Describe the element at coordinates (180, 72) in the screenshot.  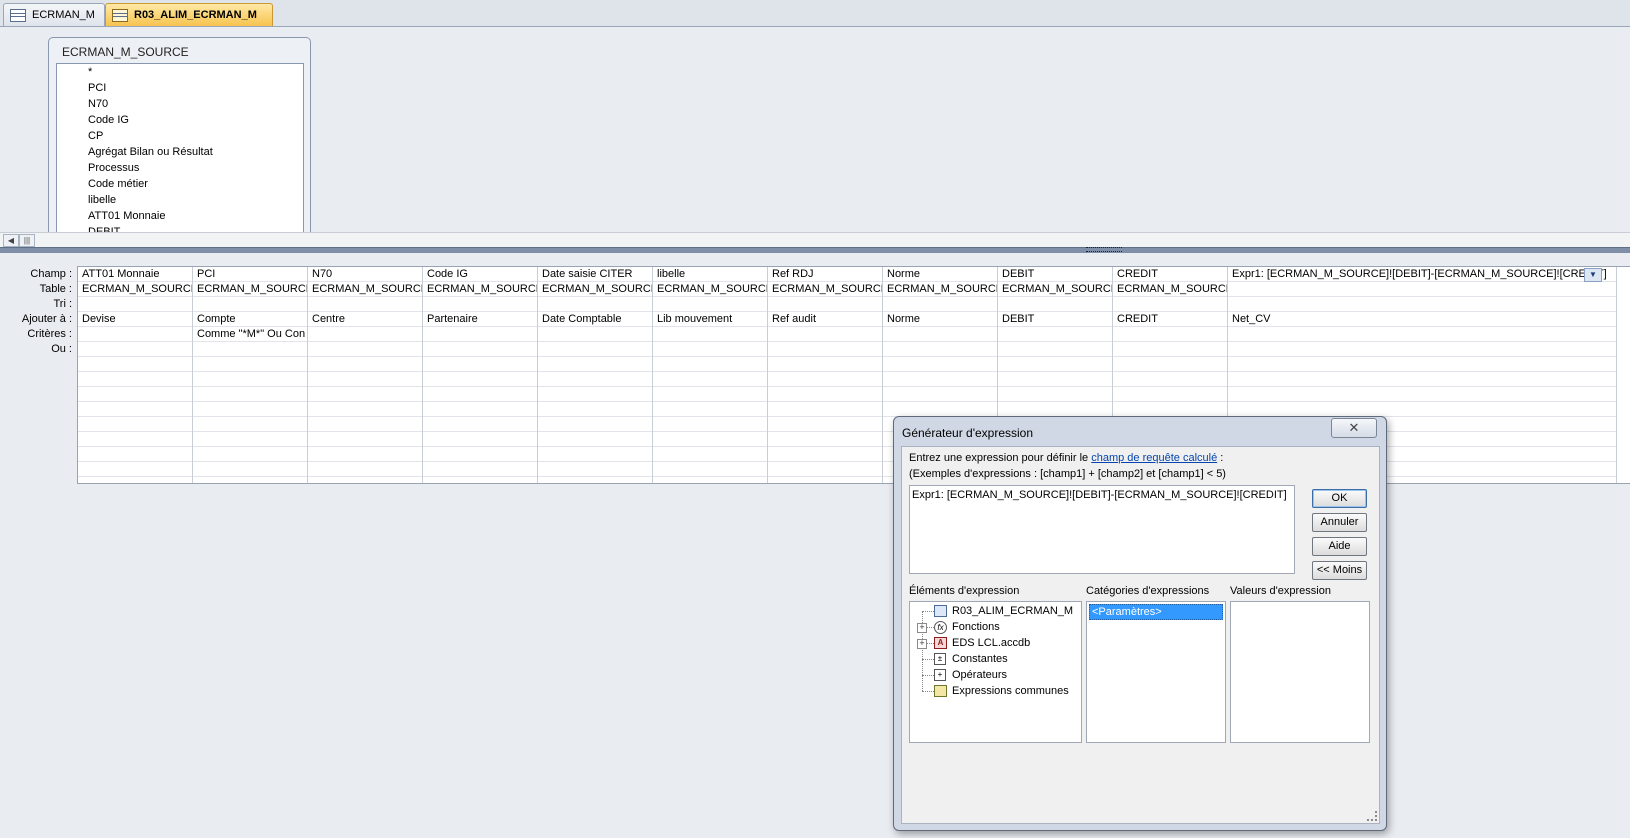
I see `field-list-item: *` at that location.